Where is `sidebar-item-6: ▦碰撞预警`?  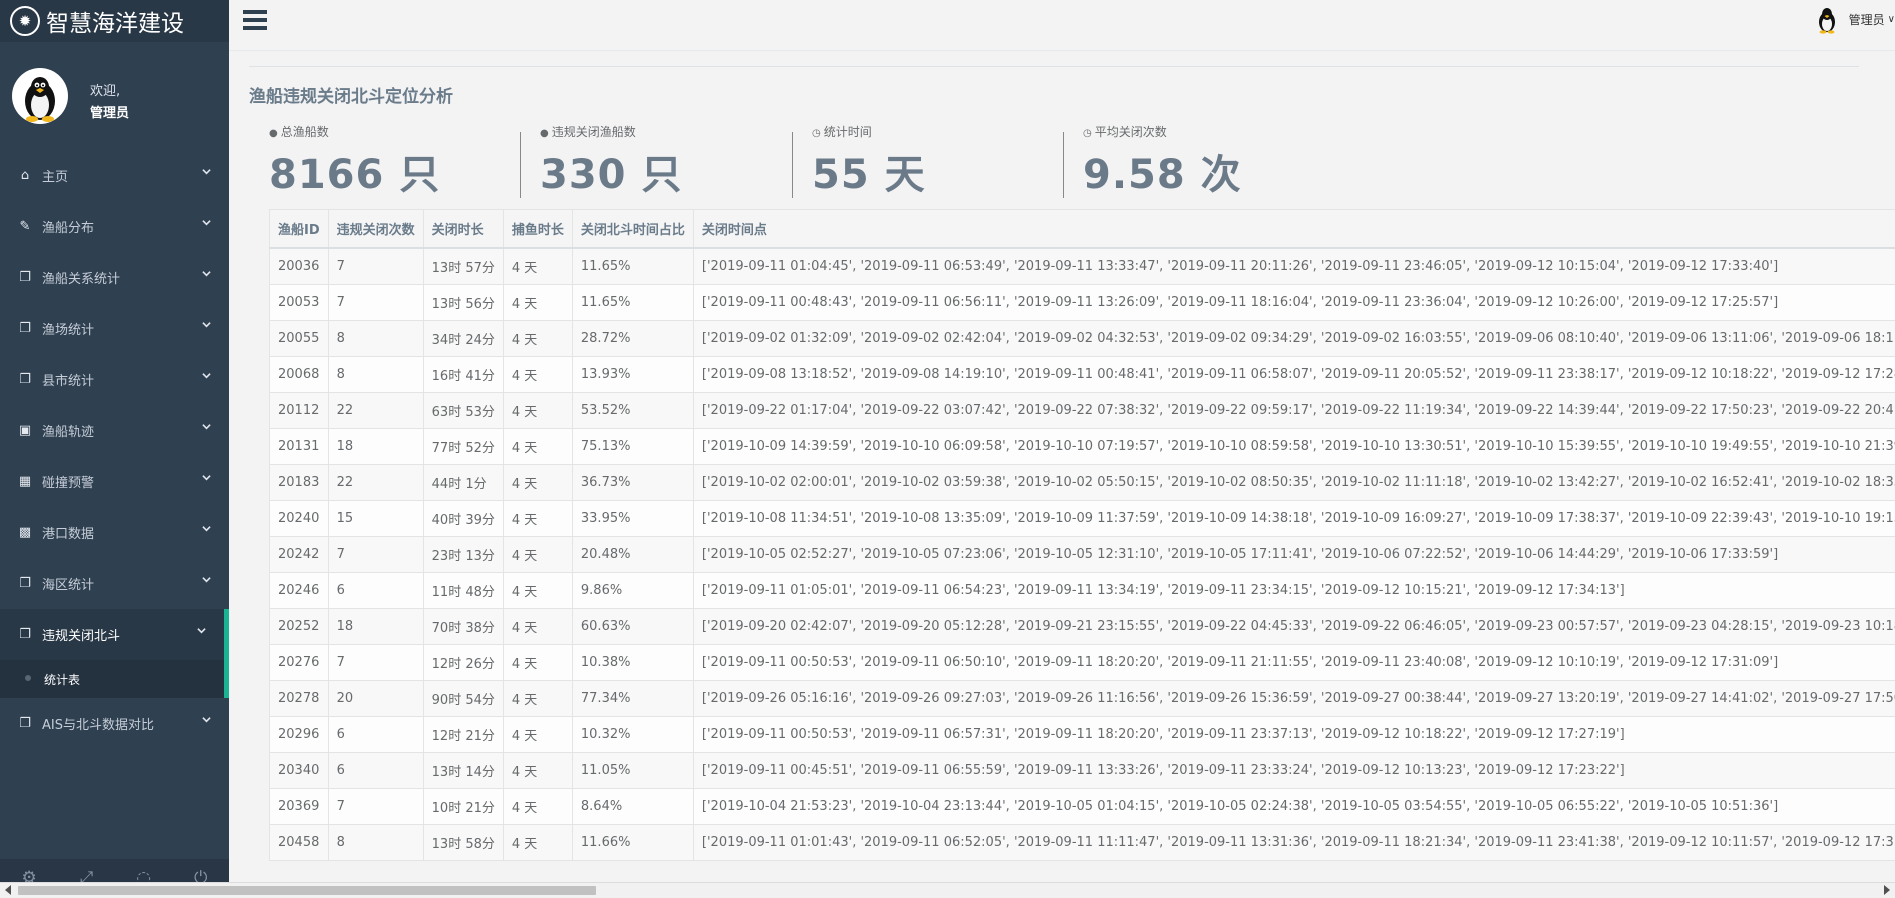
sidebar-item-6: ▦碰撞预警 is located at coordinates (114, 481).